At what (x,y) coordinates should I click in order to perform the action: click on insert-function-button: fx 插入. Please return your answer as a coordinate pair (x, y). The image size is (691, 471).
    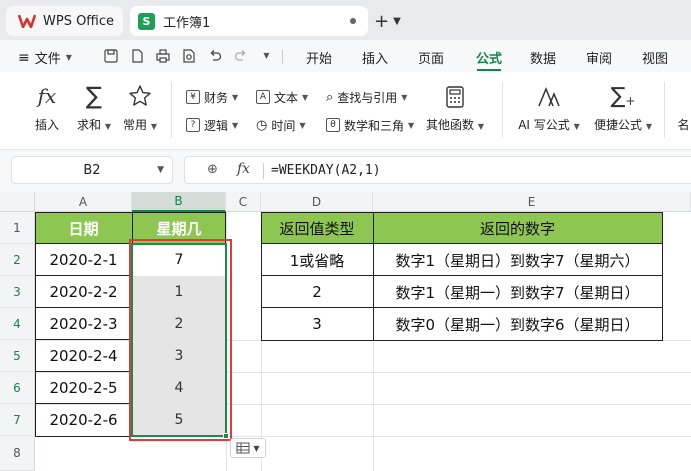
    Looking at the image, I should click on (47, 107).